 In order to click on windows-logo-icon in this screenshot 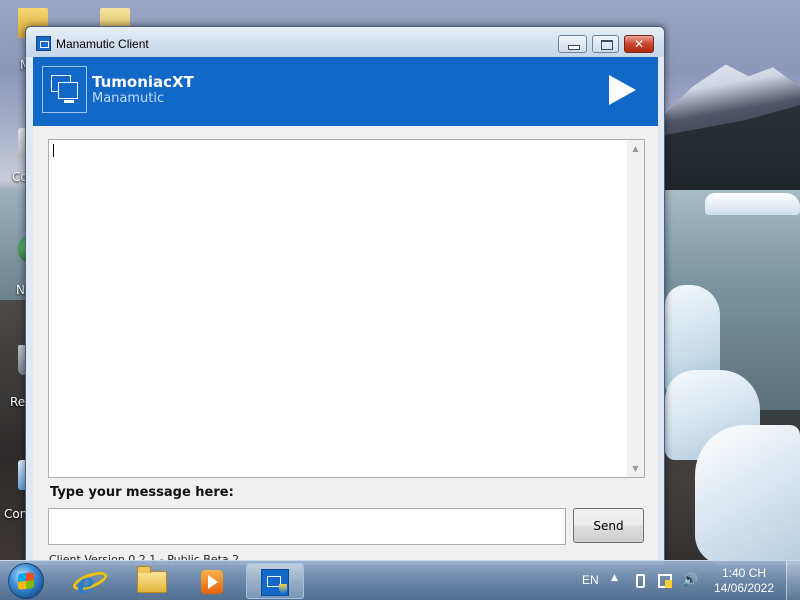, I will do `click(26, 581)`.